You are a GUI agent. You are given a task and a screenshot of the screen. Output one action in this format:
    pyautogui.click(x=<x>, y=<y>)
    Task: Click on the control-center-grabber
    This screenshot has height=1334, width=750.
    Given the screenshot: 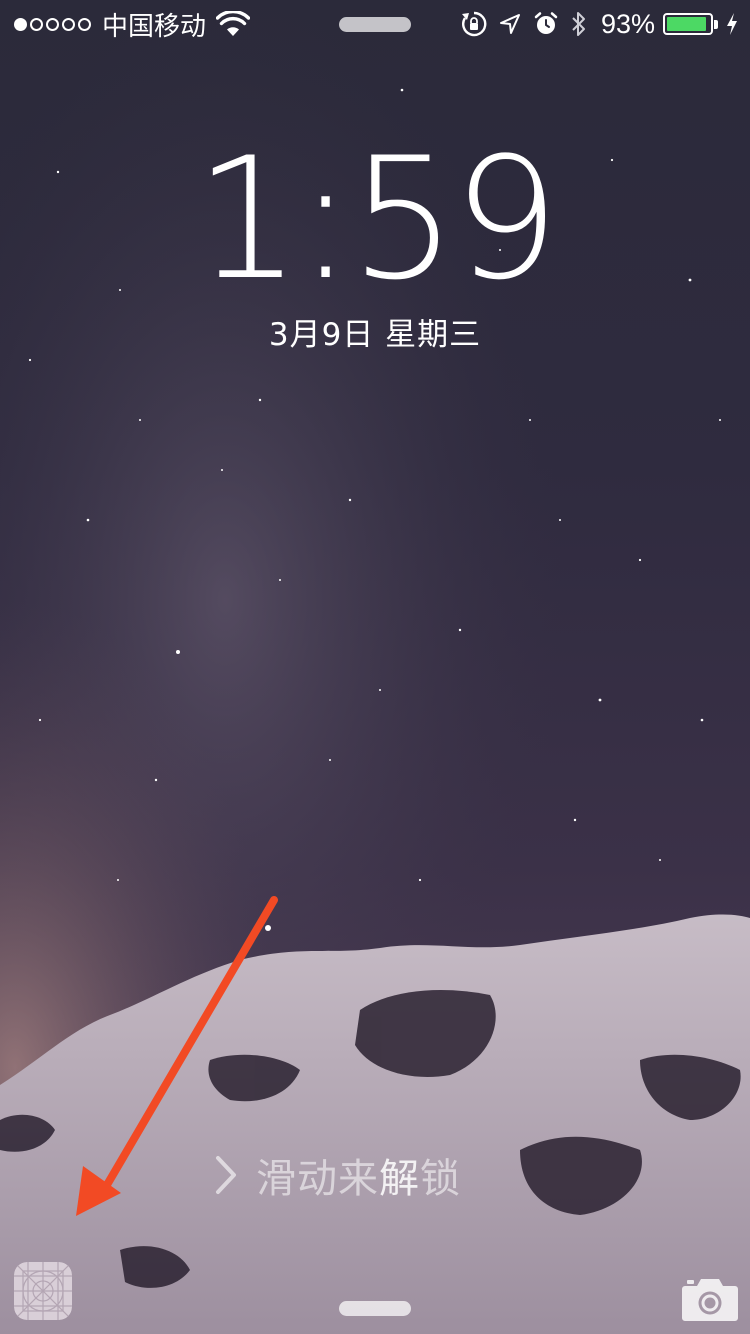 What is the action you would take?
    pyautogui.click(x=375, y=1308)
    